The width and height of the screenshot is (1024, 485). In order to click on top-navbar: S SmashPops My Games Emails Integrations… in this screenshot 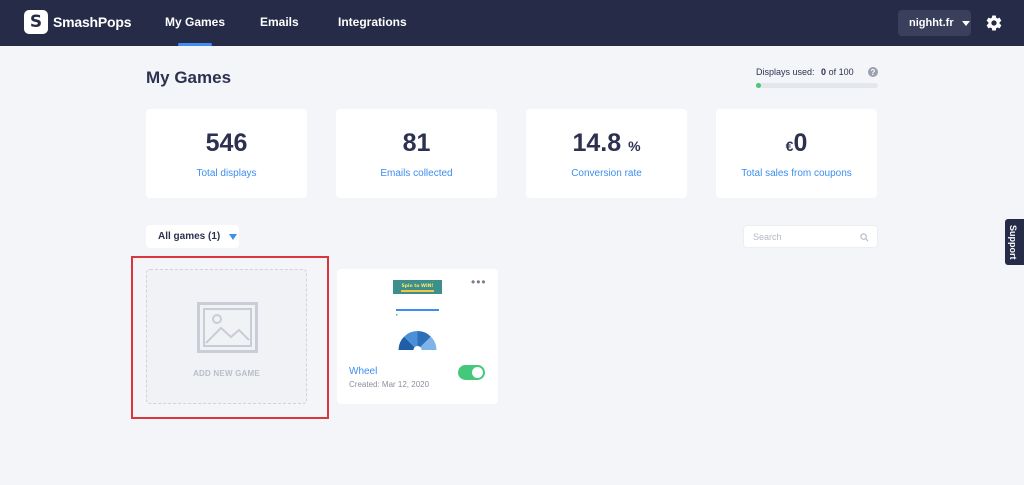, I will do `click(512, 23)`.